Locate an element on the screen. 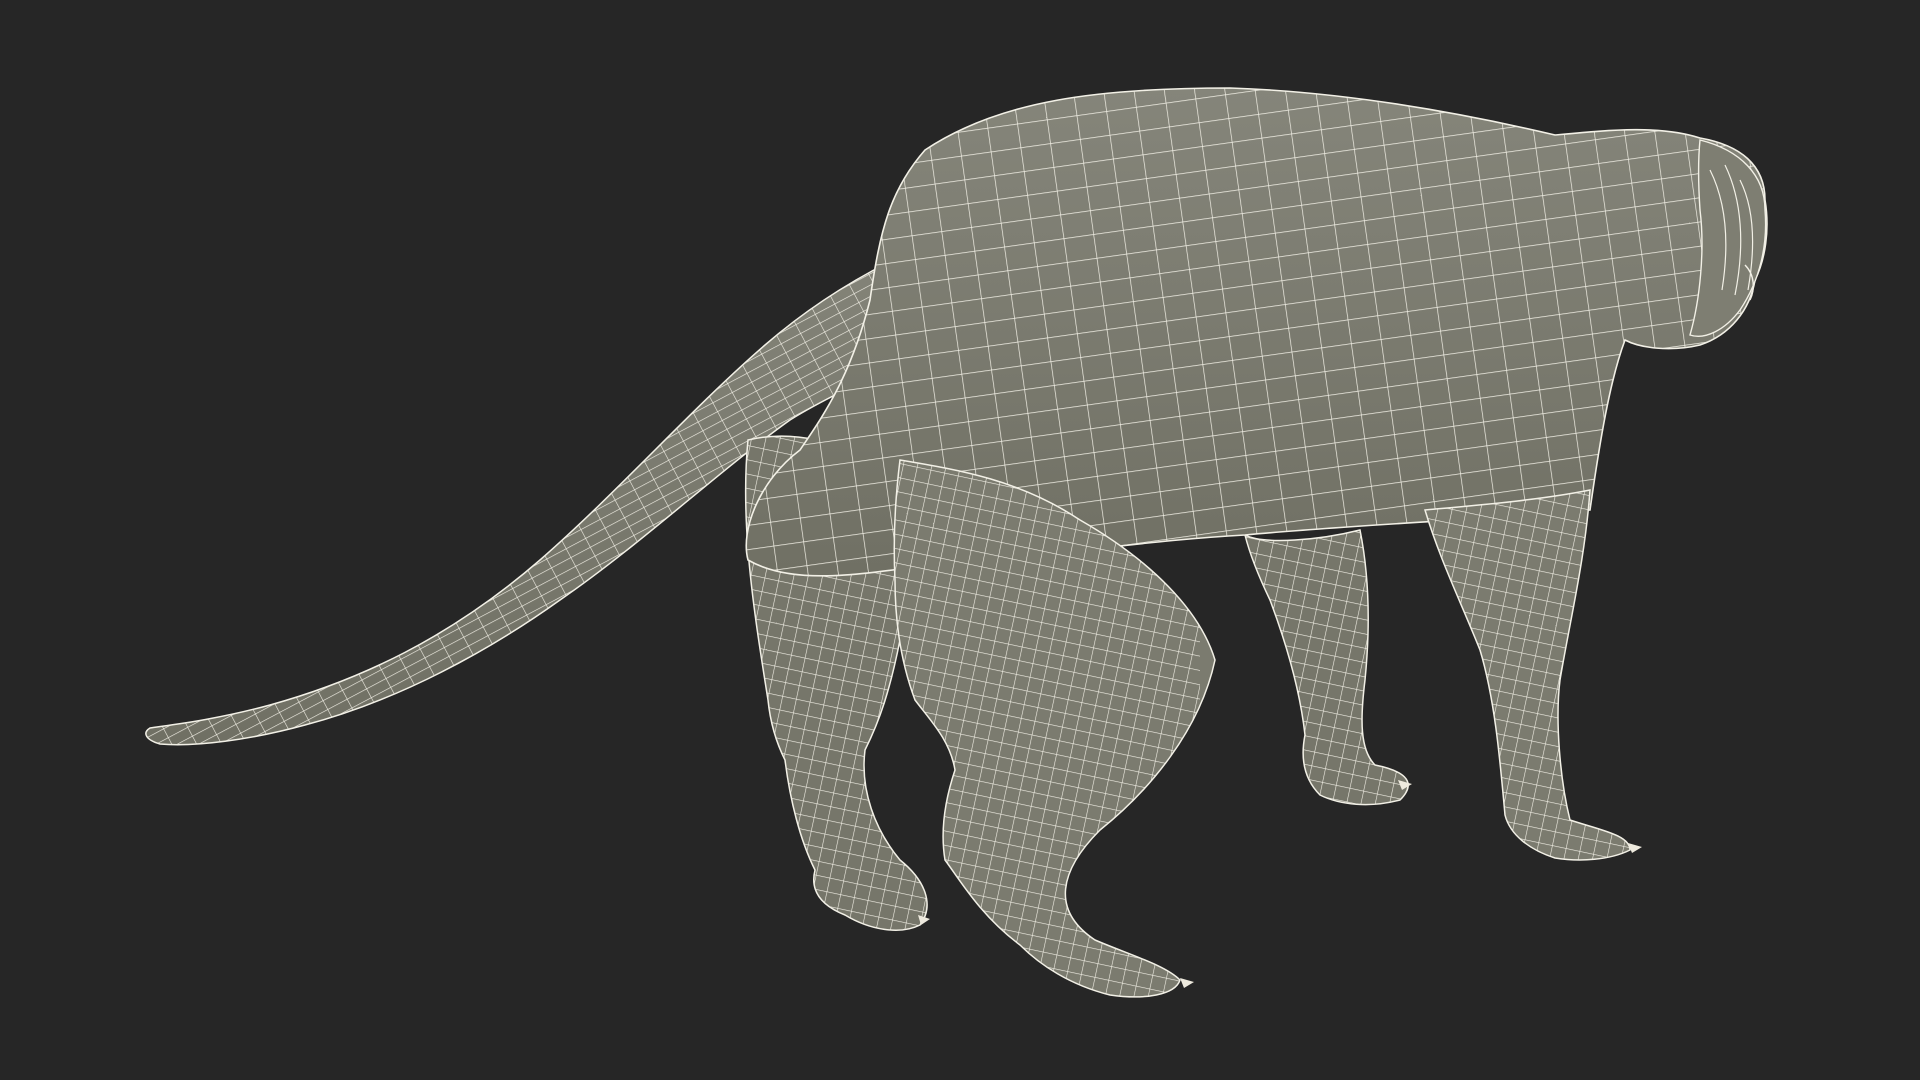  front-leg-far-mesh is located at coordinates (1326, 667).